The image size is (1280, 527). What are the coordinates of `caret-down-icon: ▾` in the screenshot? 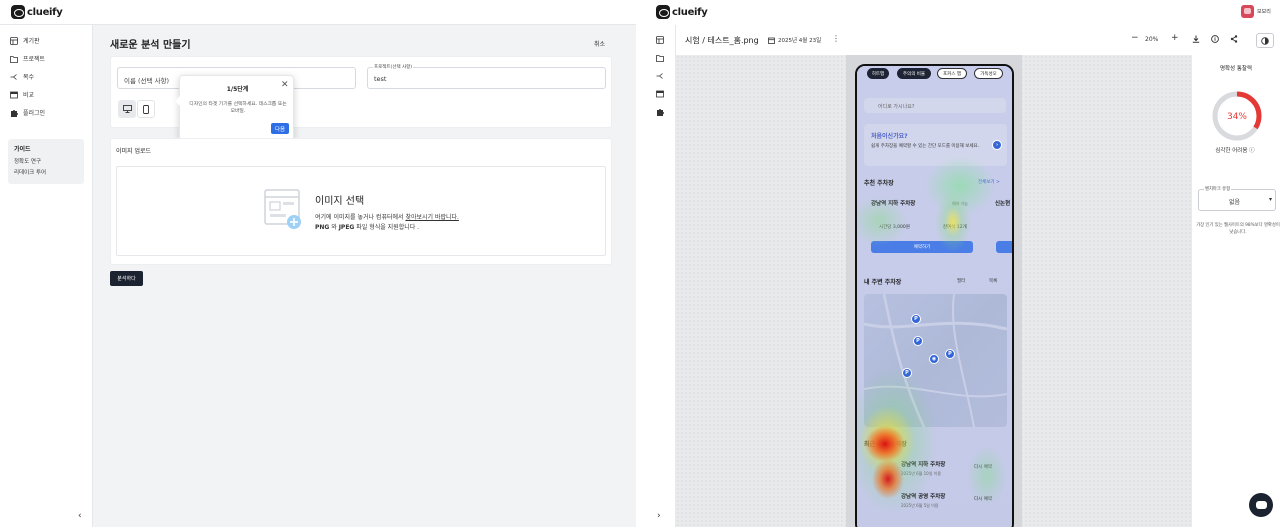 It's located at (1271, 199).